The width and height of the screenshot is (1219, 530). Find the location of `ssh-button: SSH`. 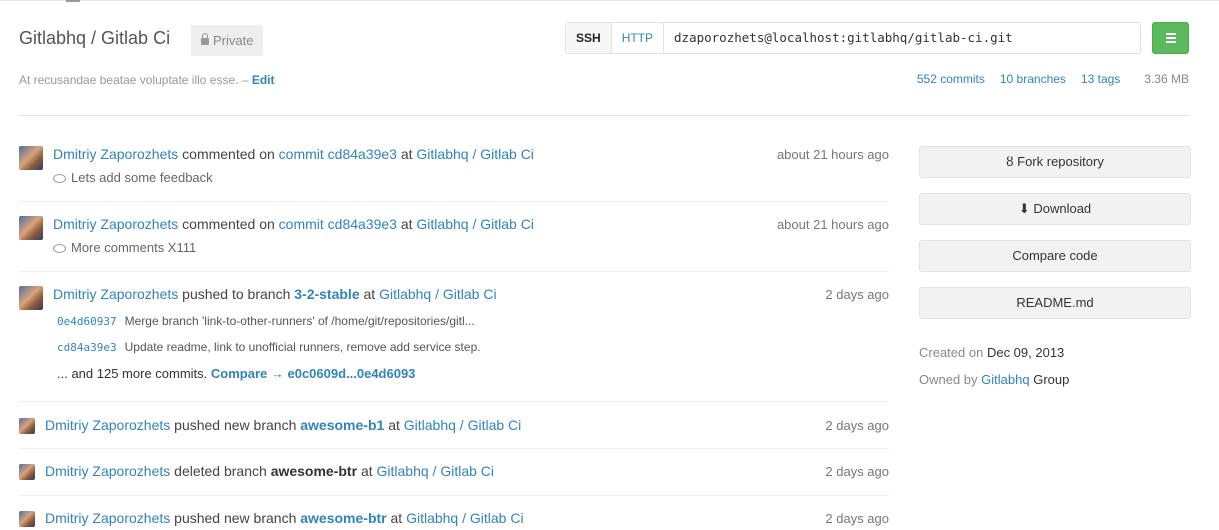

ssh-button: SSH is located at coordinates (589, 38).